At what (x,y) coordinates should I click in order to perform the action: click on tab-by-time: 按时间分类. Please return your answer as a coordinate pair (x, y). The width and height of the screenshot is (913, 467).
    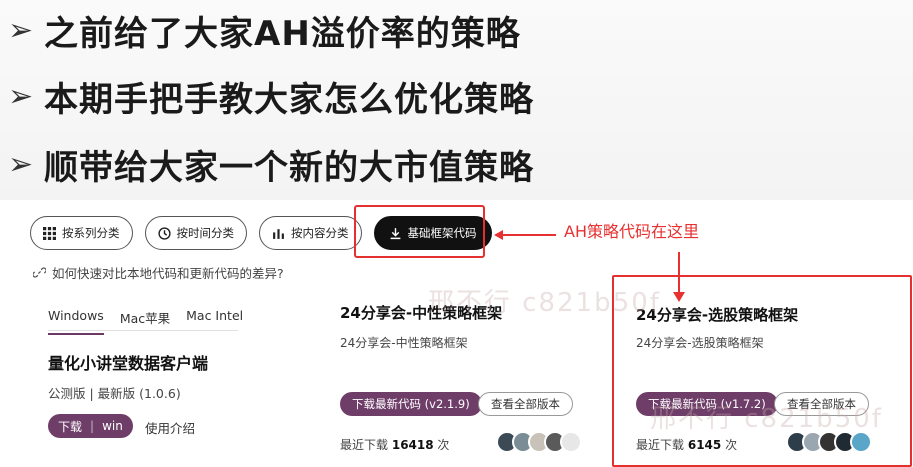
    Looking at the image, I should click on (195, 233).